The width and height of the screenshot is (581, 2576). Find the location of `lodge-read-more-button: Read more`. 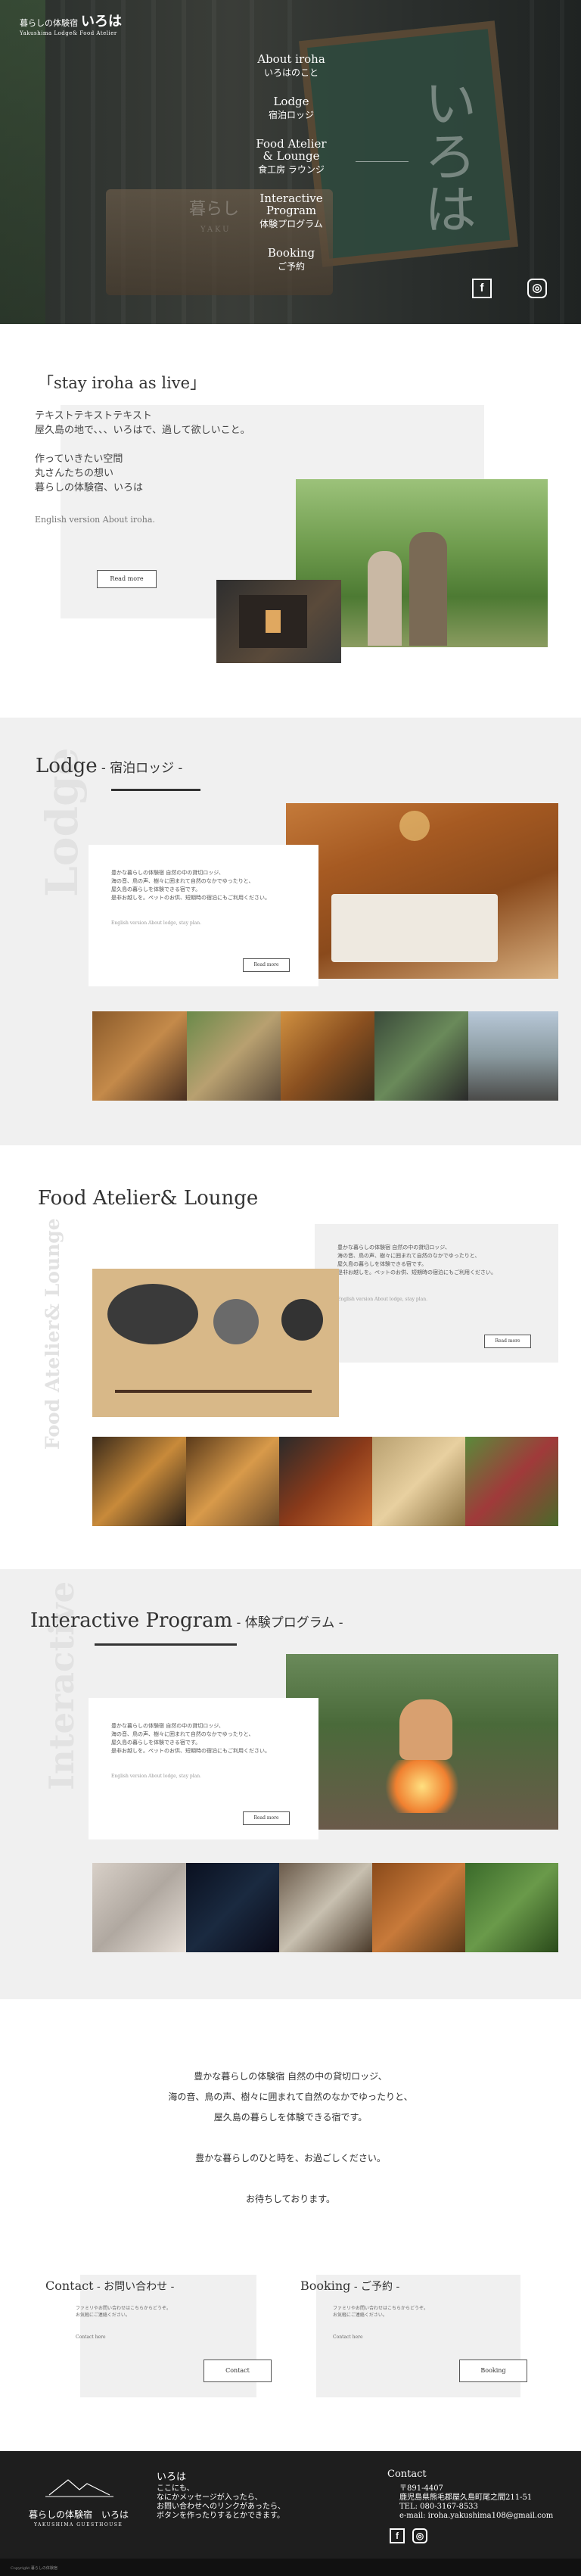

lodge-read-more-button: Read more is located at coordinates (266, 965).